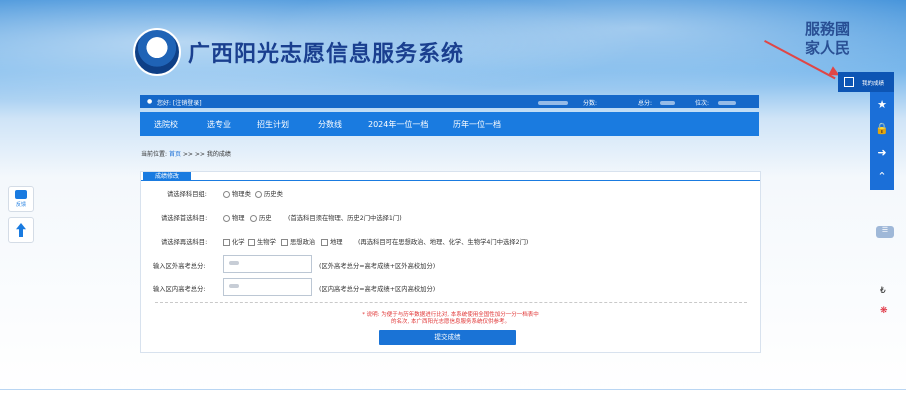 Image resolution: width=906 pixels, height=395 pixels. I want to click on form-divider, so click(451, 302).